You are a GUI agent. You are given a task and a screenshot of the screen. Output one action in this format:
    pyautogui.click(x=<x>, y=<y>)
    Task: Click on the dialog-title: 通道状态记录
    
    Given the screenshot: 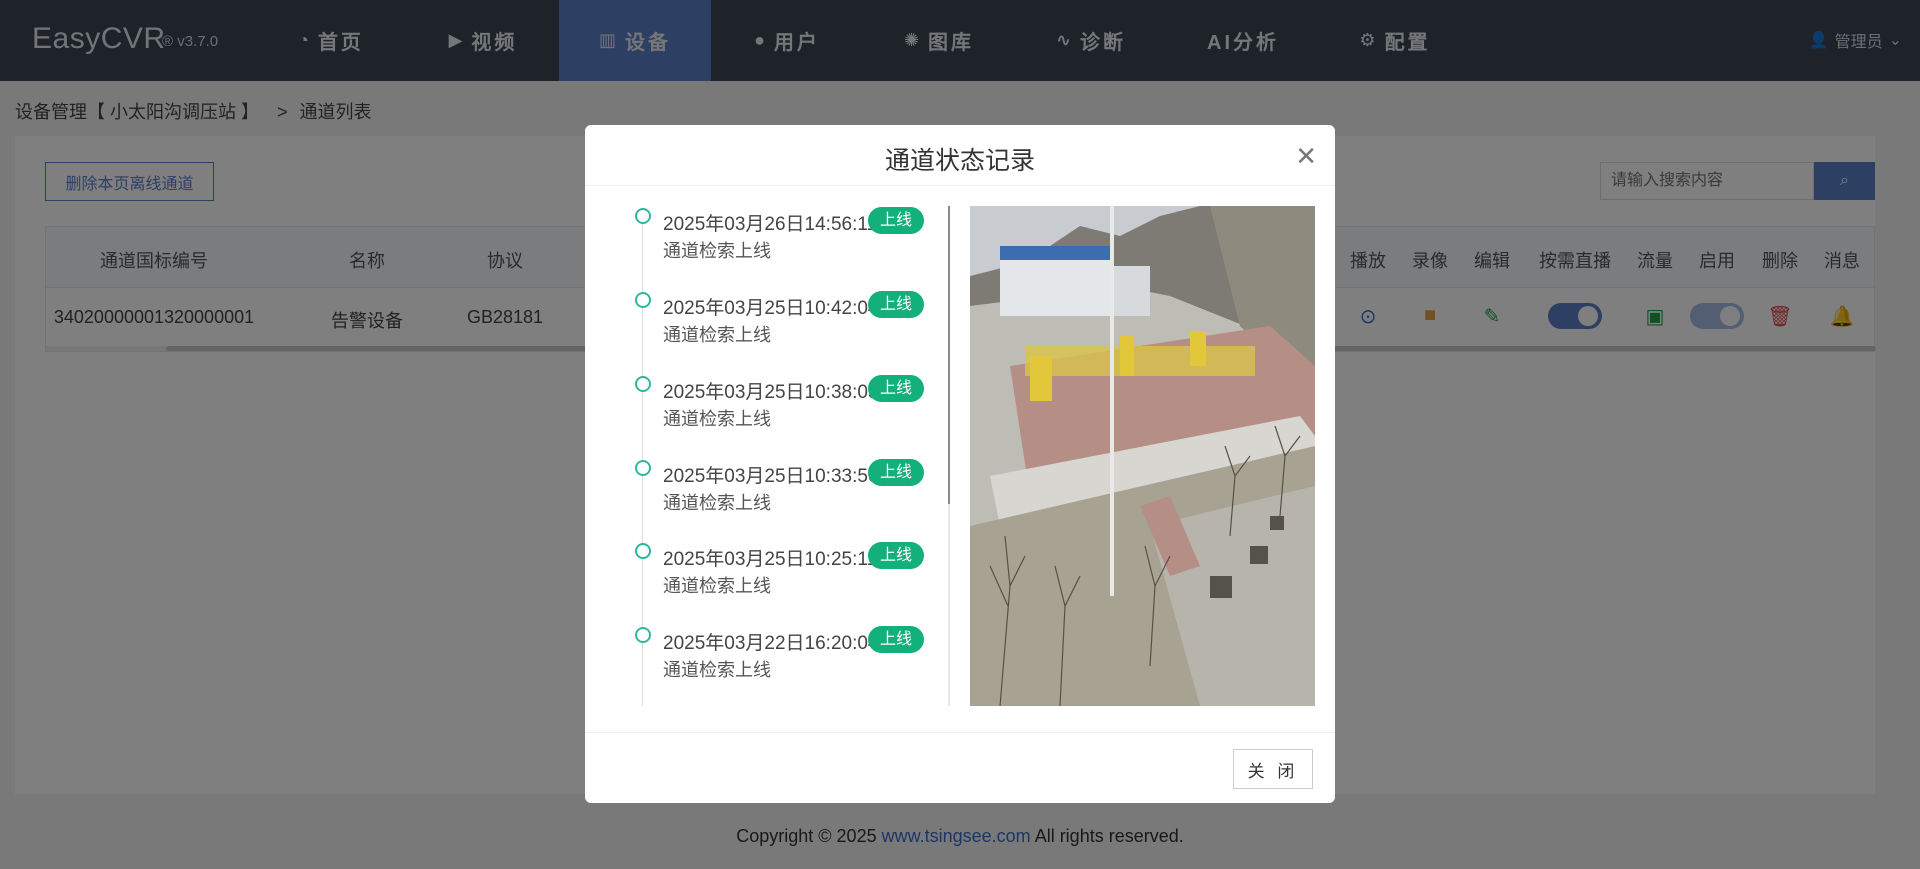 What is the action you would take?
    pyautogui.click(x=960, y=155)
    